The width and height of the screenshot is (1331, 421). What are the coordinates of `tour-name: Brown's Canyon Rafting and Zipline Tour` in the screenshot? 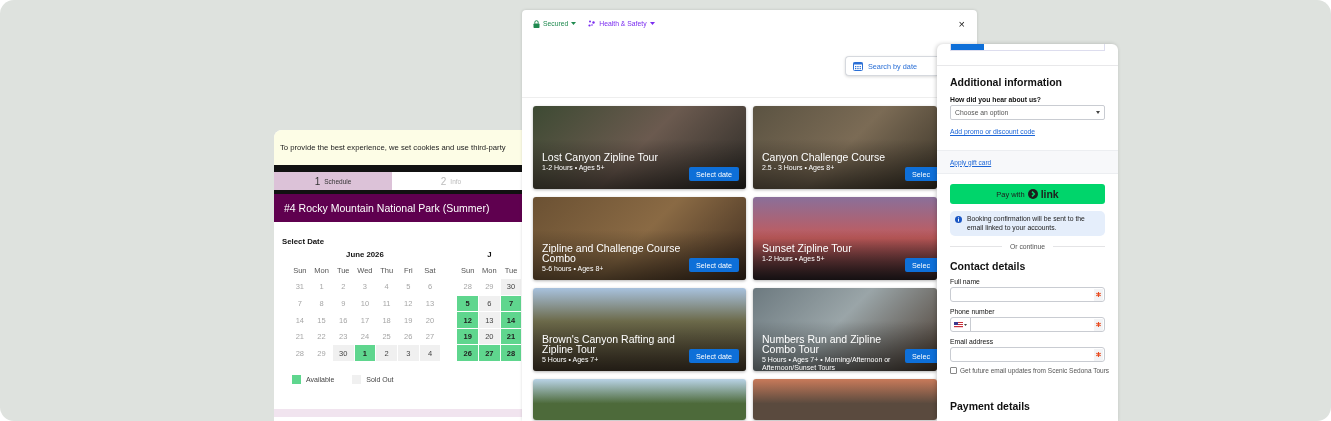 It's located at (609, 344).